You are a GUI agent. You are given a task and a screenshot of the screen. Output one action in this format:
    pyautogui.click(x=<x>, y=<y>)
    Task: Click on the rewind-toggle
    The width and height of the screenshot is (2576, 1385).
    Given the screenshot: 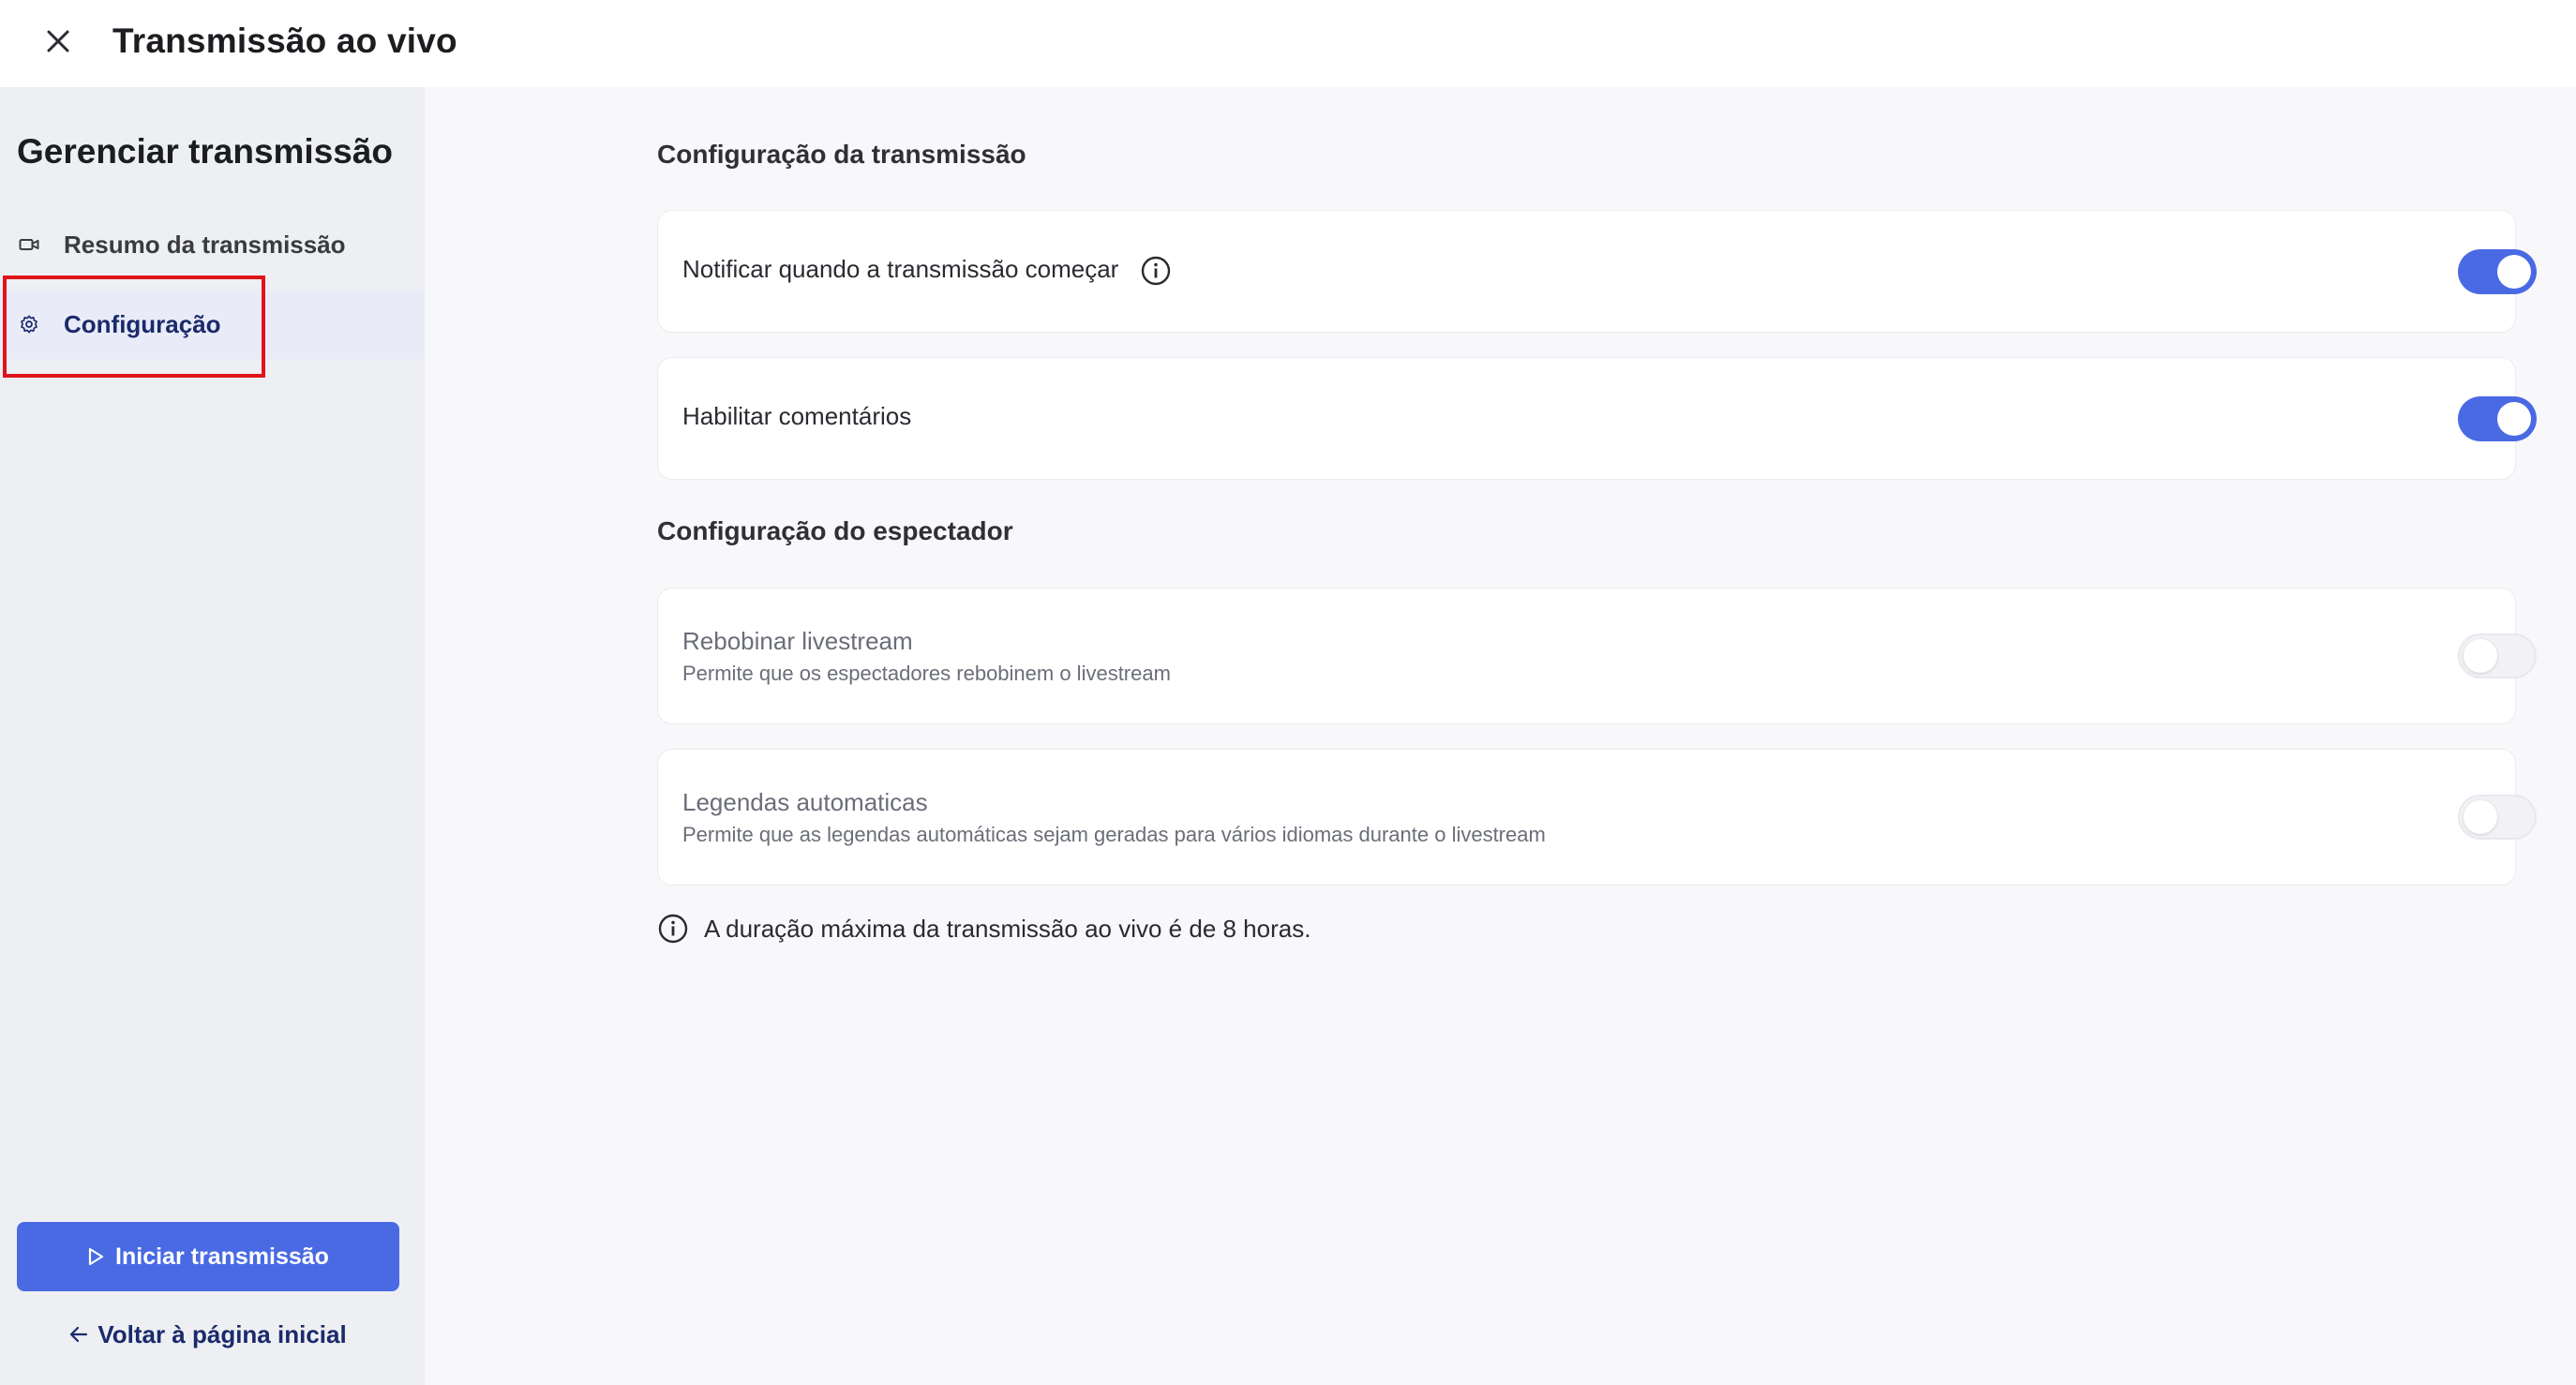 What is the action you would take?
    pyautogui.click(x=2497, y=656)
    